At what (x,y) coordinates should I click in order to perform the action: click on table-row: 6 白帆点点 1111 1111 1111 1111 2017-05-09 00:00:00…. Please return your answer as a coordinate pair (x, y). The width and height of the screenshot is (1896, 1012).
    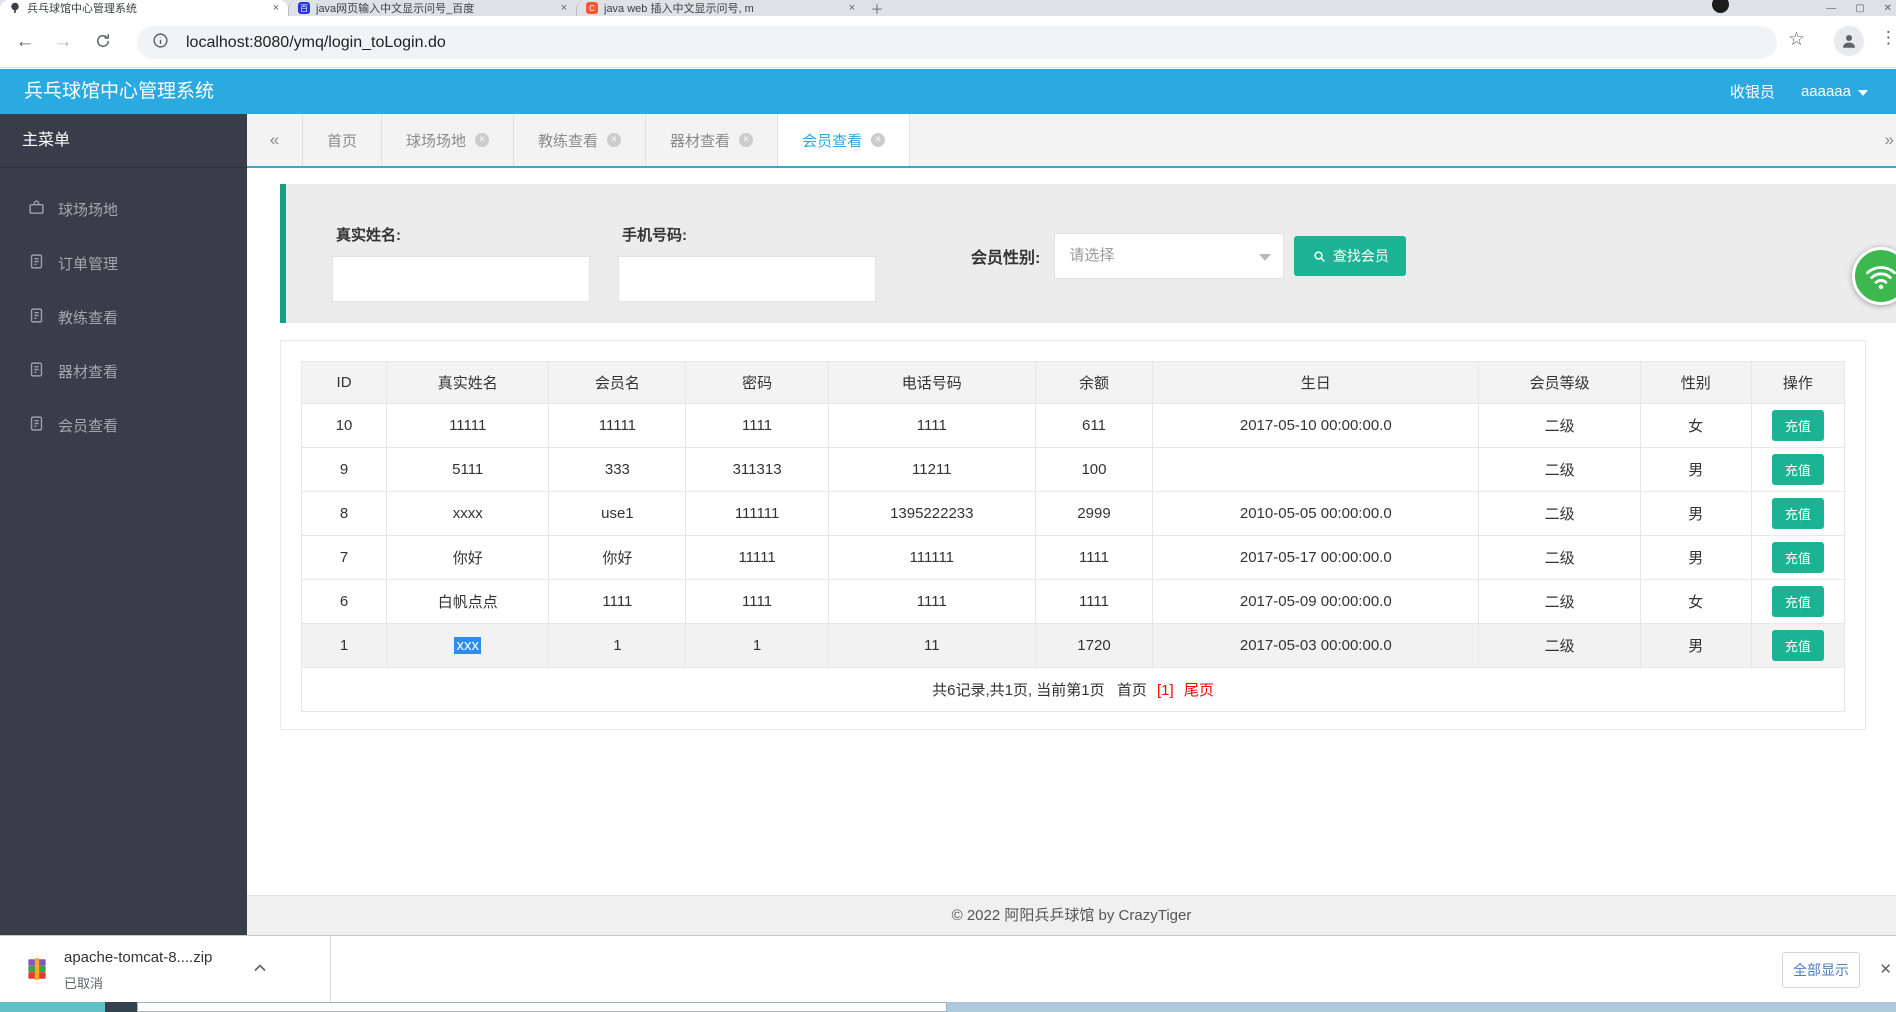
    Looking at the image, I should click on (1073, 601).